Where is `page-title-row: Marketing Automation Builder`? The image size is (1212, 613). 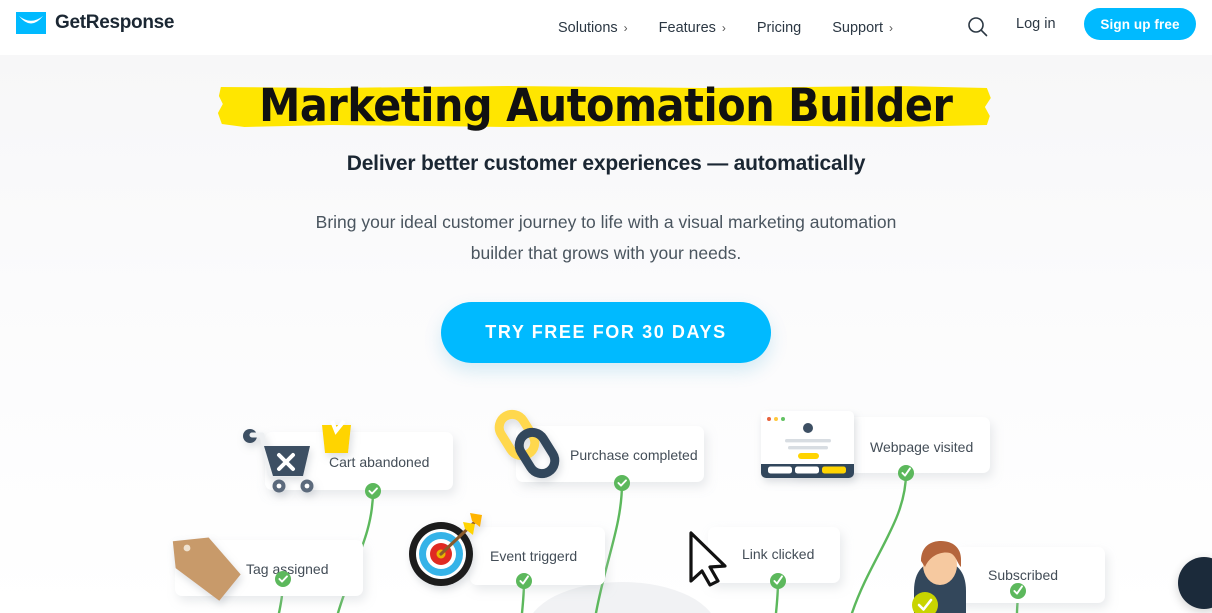 page-title-row: Marketing Automation Builder is located at coordinates (606, 106).